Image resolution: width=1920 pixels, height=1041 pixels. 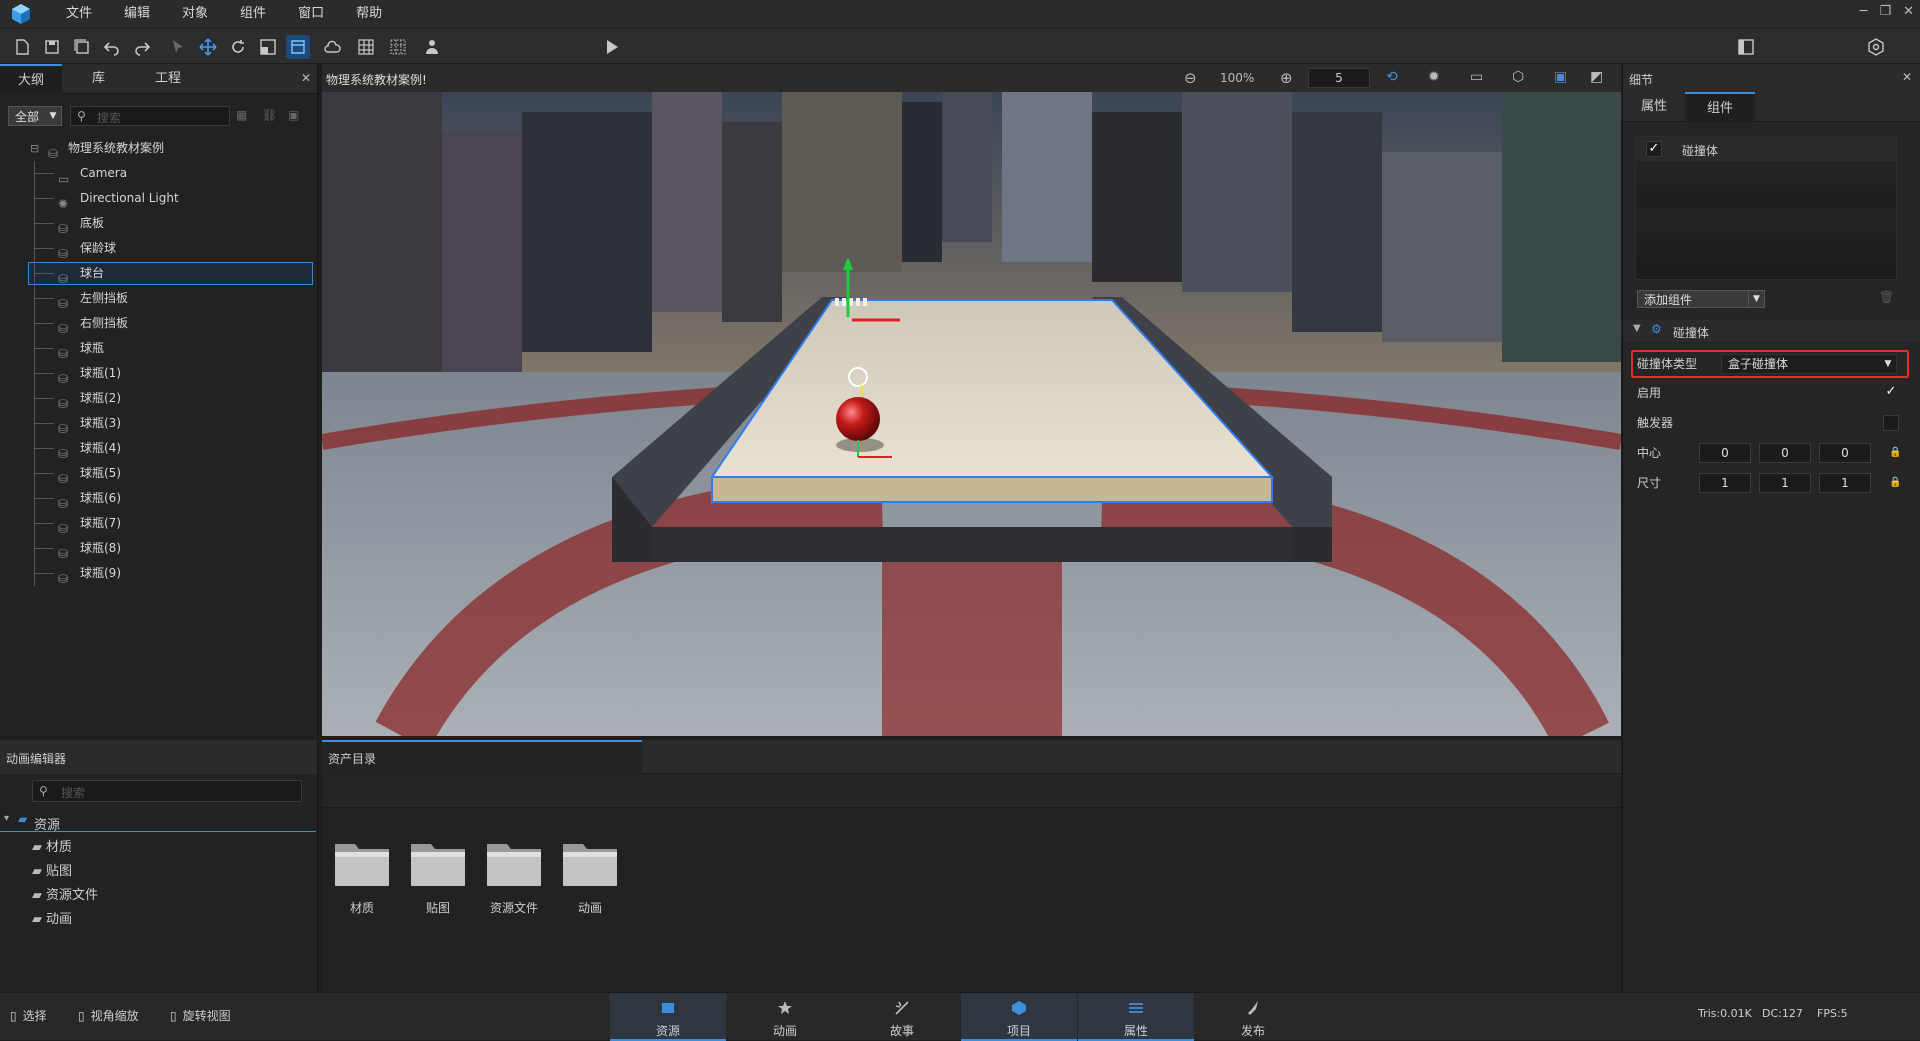 What do you see at coordinates (1891, 423) in the screenshot?
I see `trigger-checkbox` at bounding box center [1891, 423].